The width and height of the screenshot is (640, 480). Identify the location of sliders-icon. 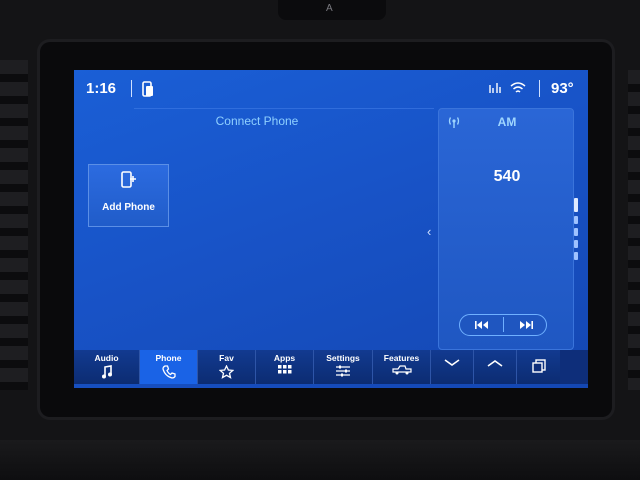
(343, 371).